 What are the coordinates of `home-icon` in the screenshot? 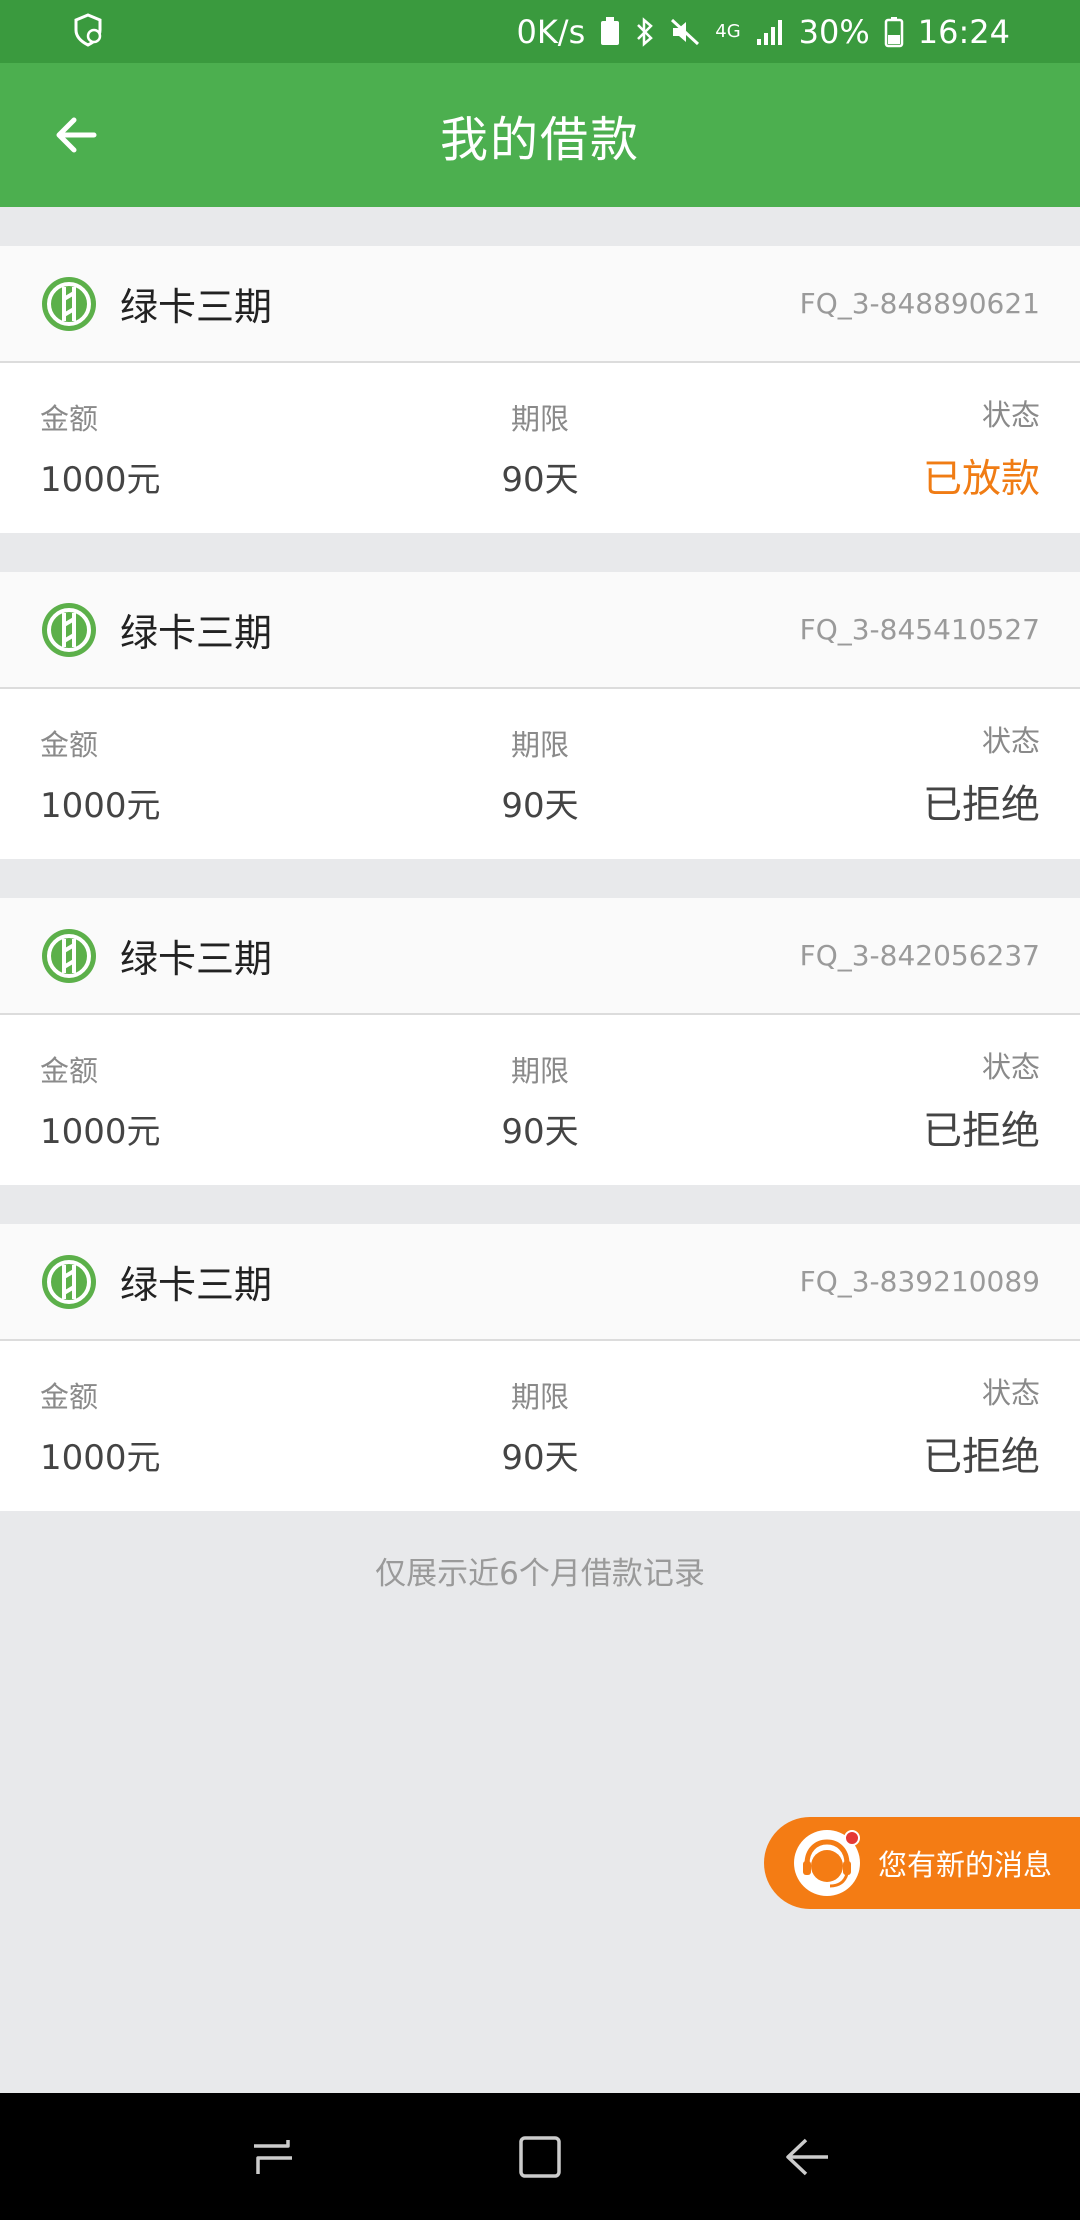 It's located at (540, 2156).